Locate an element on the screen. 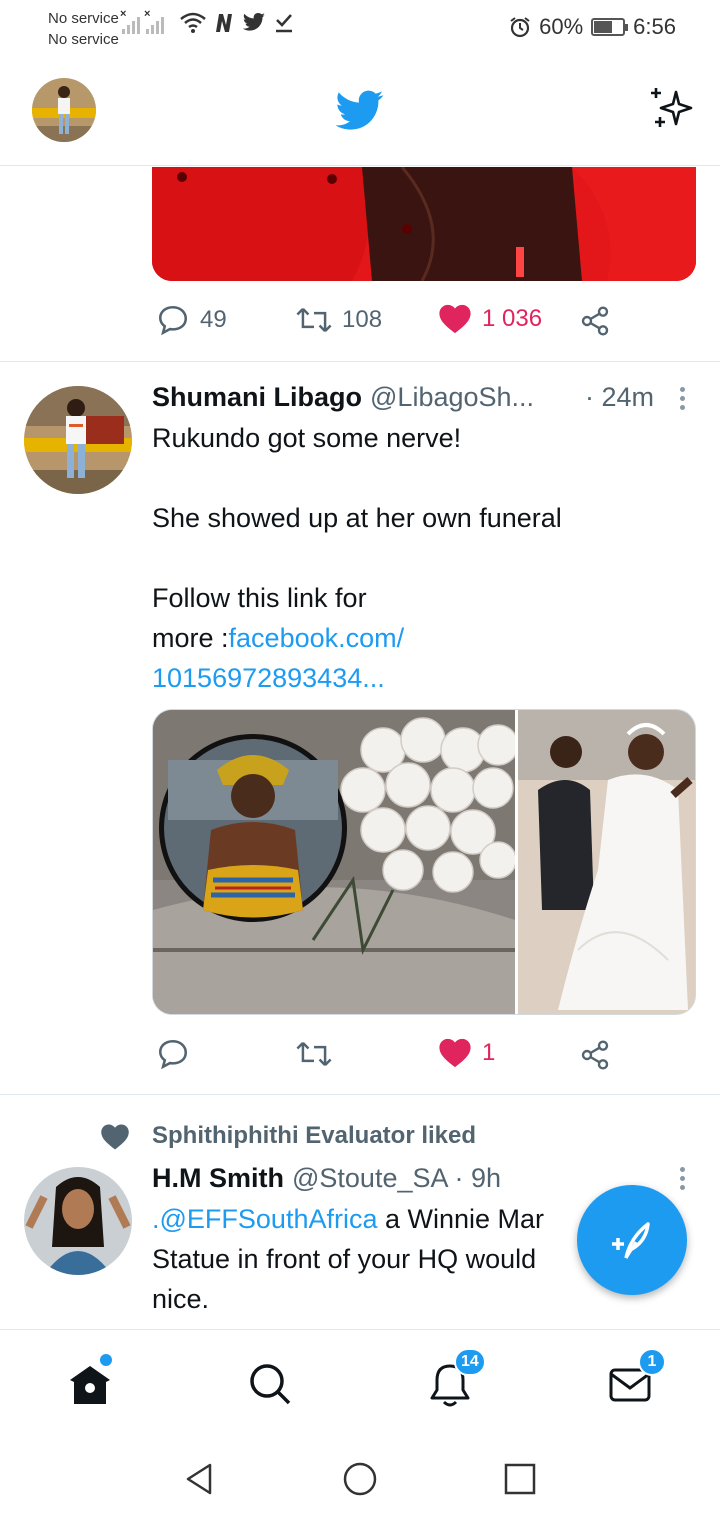 This screenshot has height=1520, width=720. system-navigation-bar is located at coordinates (360, 1479).